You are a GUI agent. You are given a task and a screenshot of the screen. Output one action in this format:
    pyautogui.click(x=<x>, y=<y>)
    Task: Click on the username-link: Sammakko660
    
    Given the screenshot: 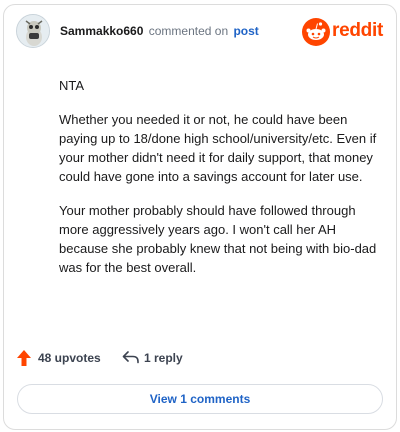 What is the action you would take?
    pyautogui.click(x=101, y=31)
    